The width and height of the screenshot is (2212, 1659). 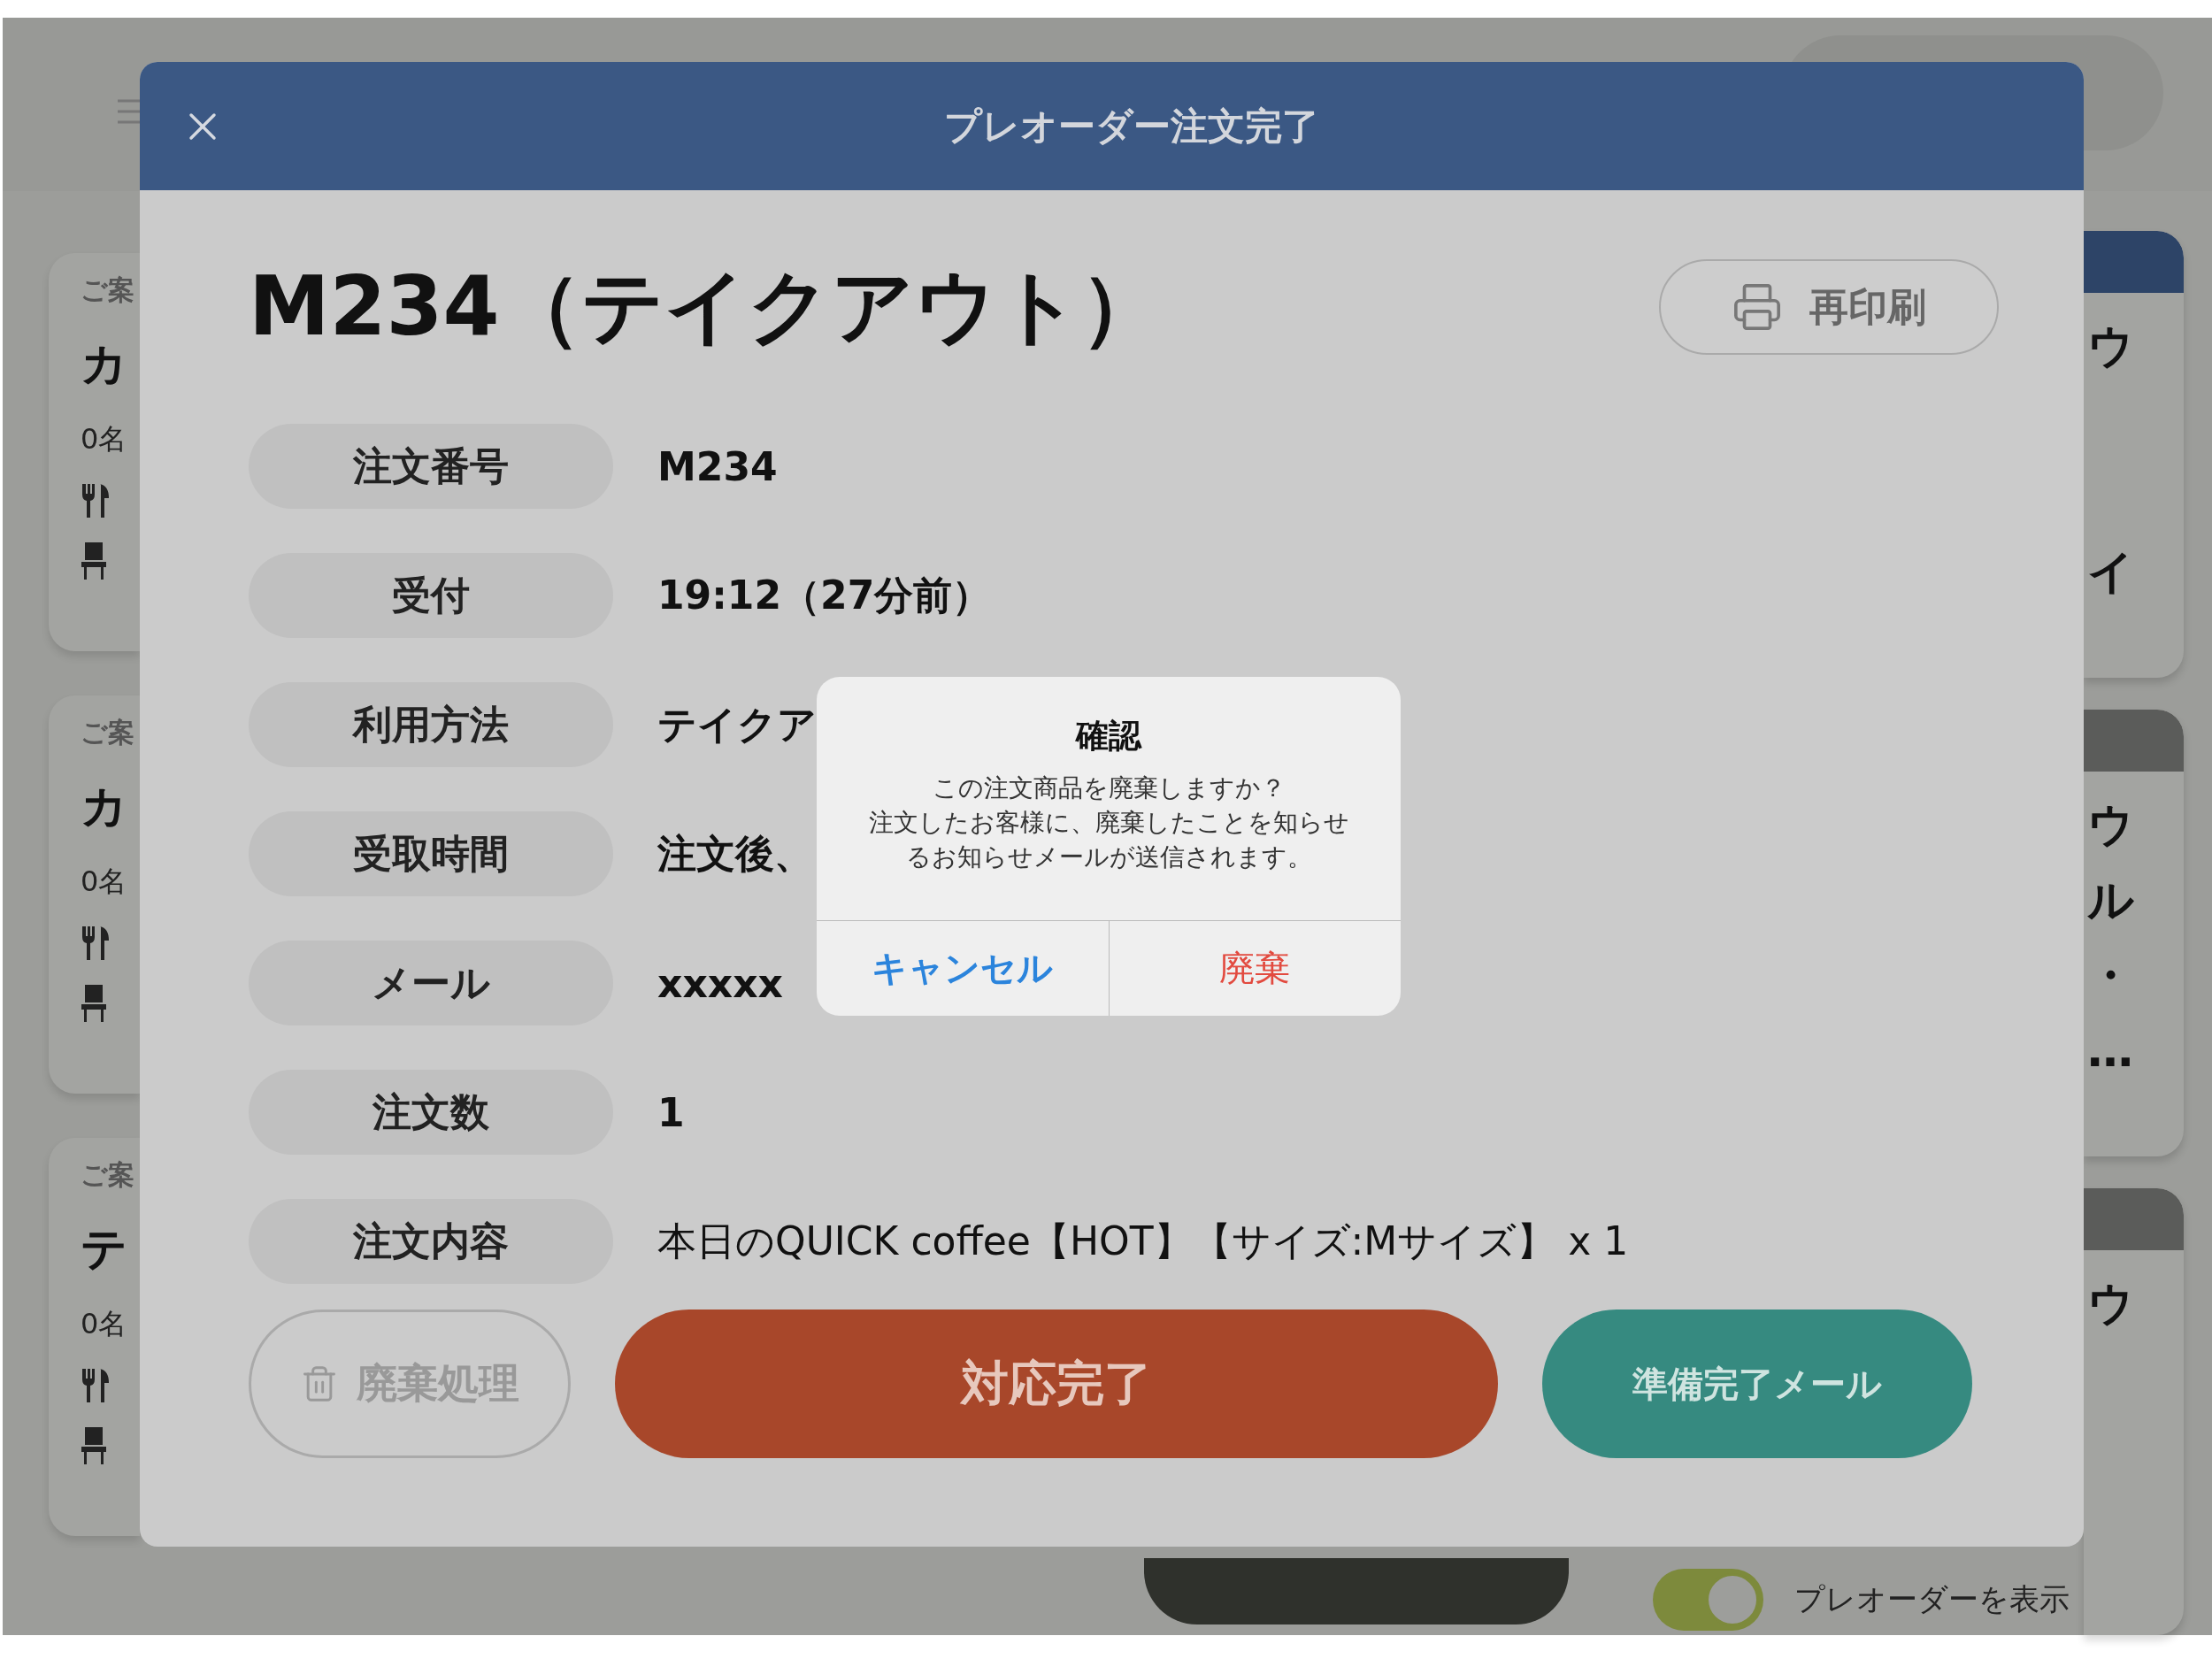 What do you see at coordinates (431, 983) in the screenshot?
I see `field-label: メール` at bounding box center [431, 983].